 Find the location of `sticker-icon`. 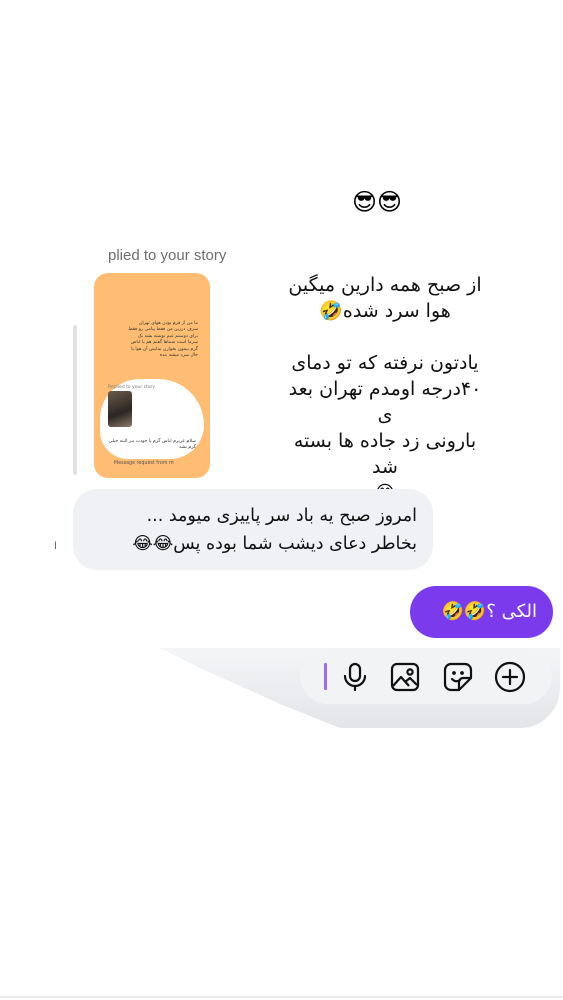

sticker-icon is located at coordinates (458, 677).